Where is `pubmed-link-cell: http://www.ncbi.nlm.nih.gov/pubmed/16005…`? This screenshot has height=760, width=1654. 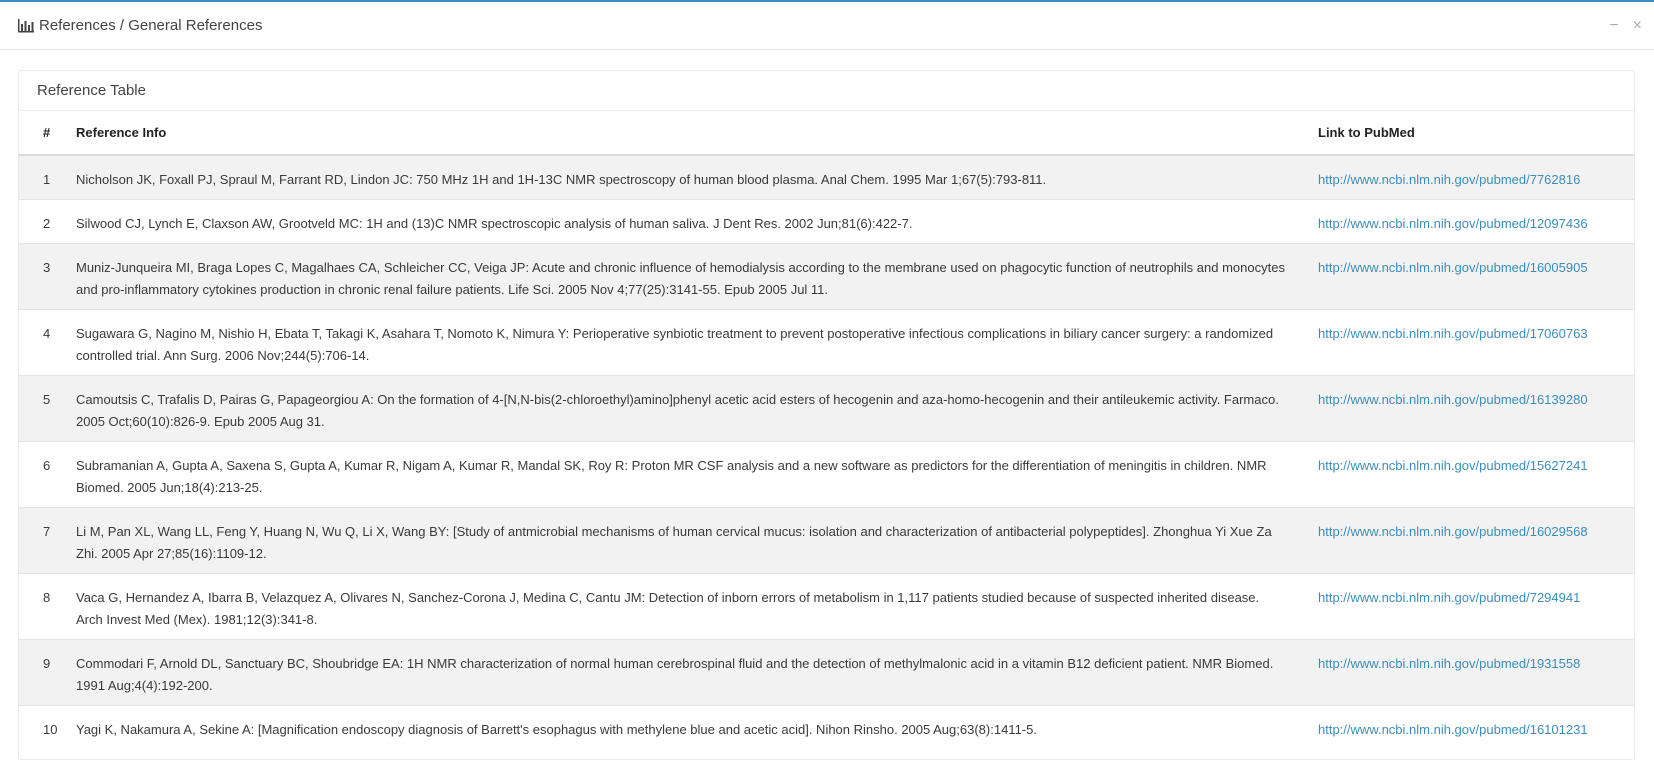
pubmed-link-cell: http://www.ncbi.nlm.nih.gov/pubmed/16005… is located at coordinates (1476, 275).